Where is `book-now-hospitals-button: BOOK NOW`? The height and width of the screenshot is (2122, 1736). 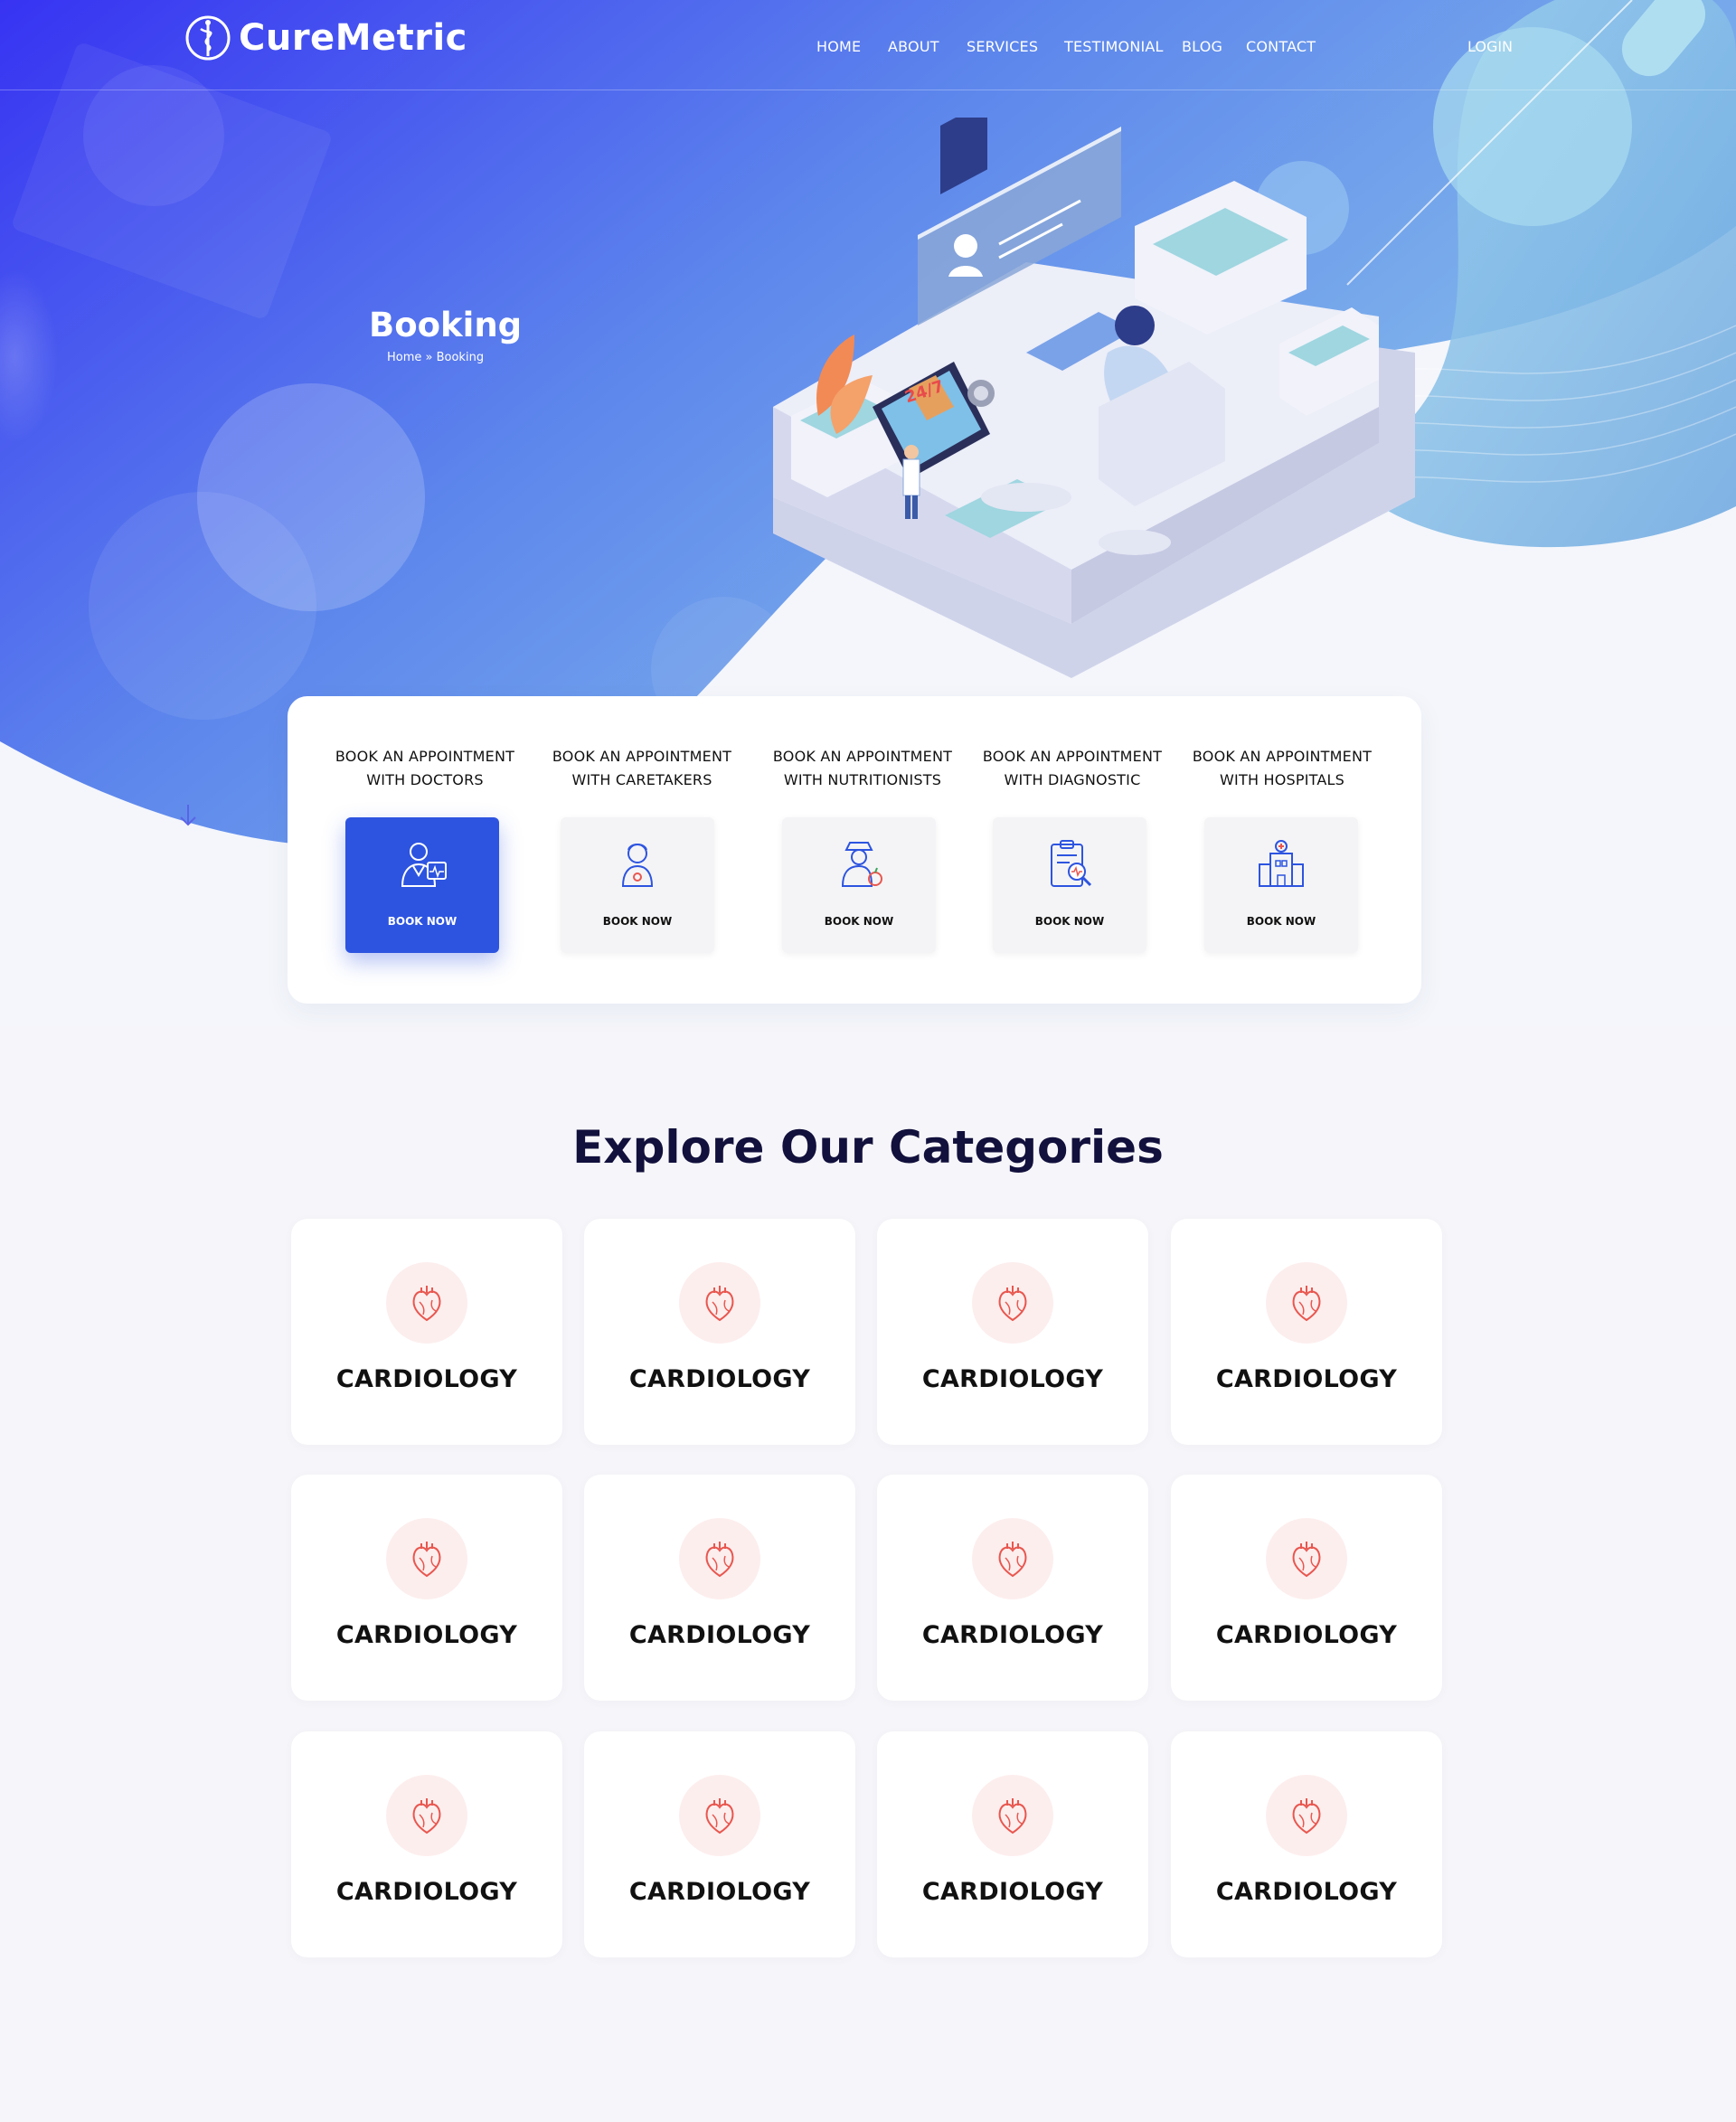 book-now-hospitals-button: BOOK NOW is located at coordinates (1281, 885).